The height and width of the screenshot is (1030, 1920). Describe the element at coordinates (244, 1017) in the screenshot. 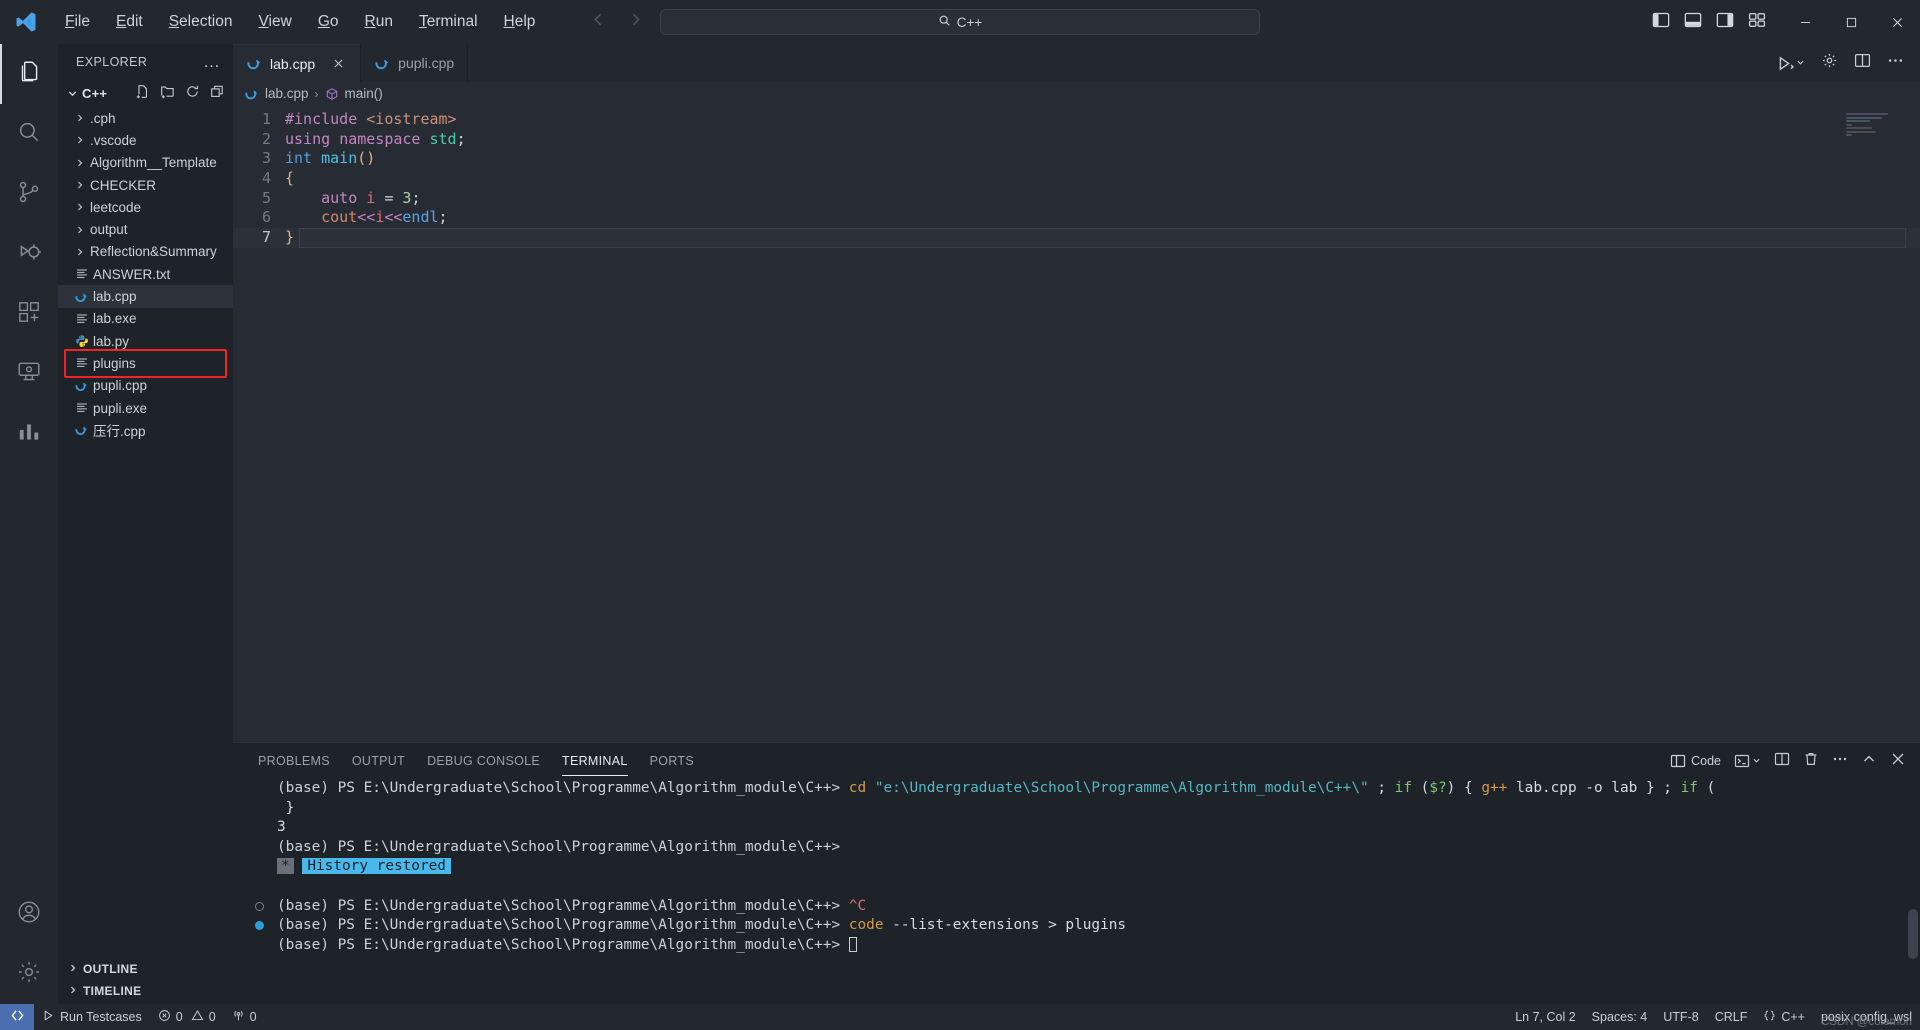

I see `ports-forwarded: 0` at that location.